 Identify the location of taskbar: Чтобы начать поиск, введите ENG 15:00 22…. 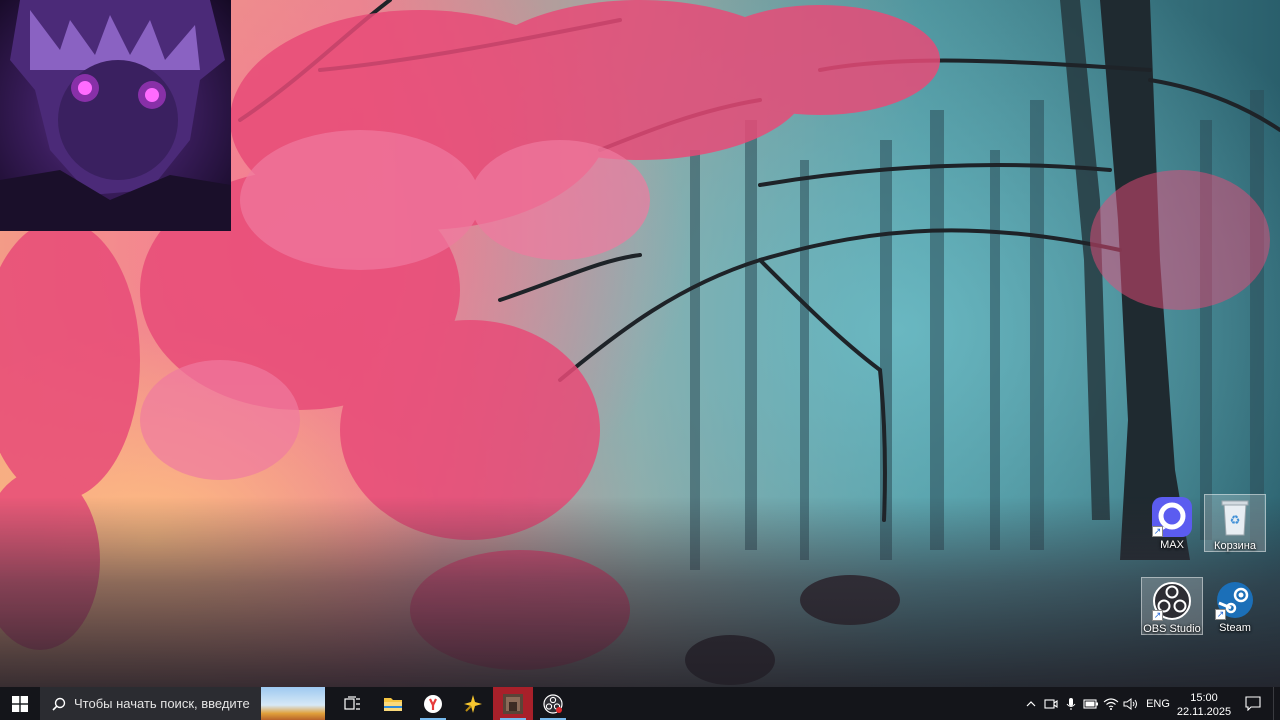
(640, 703).